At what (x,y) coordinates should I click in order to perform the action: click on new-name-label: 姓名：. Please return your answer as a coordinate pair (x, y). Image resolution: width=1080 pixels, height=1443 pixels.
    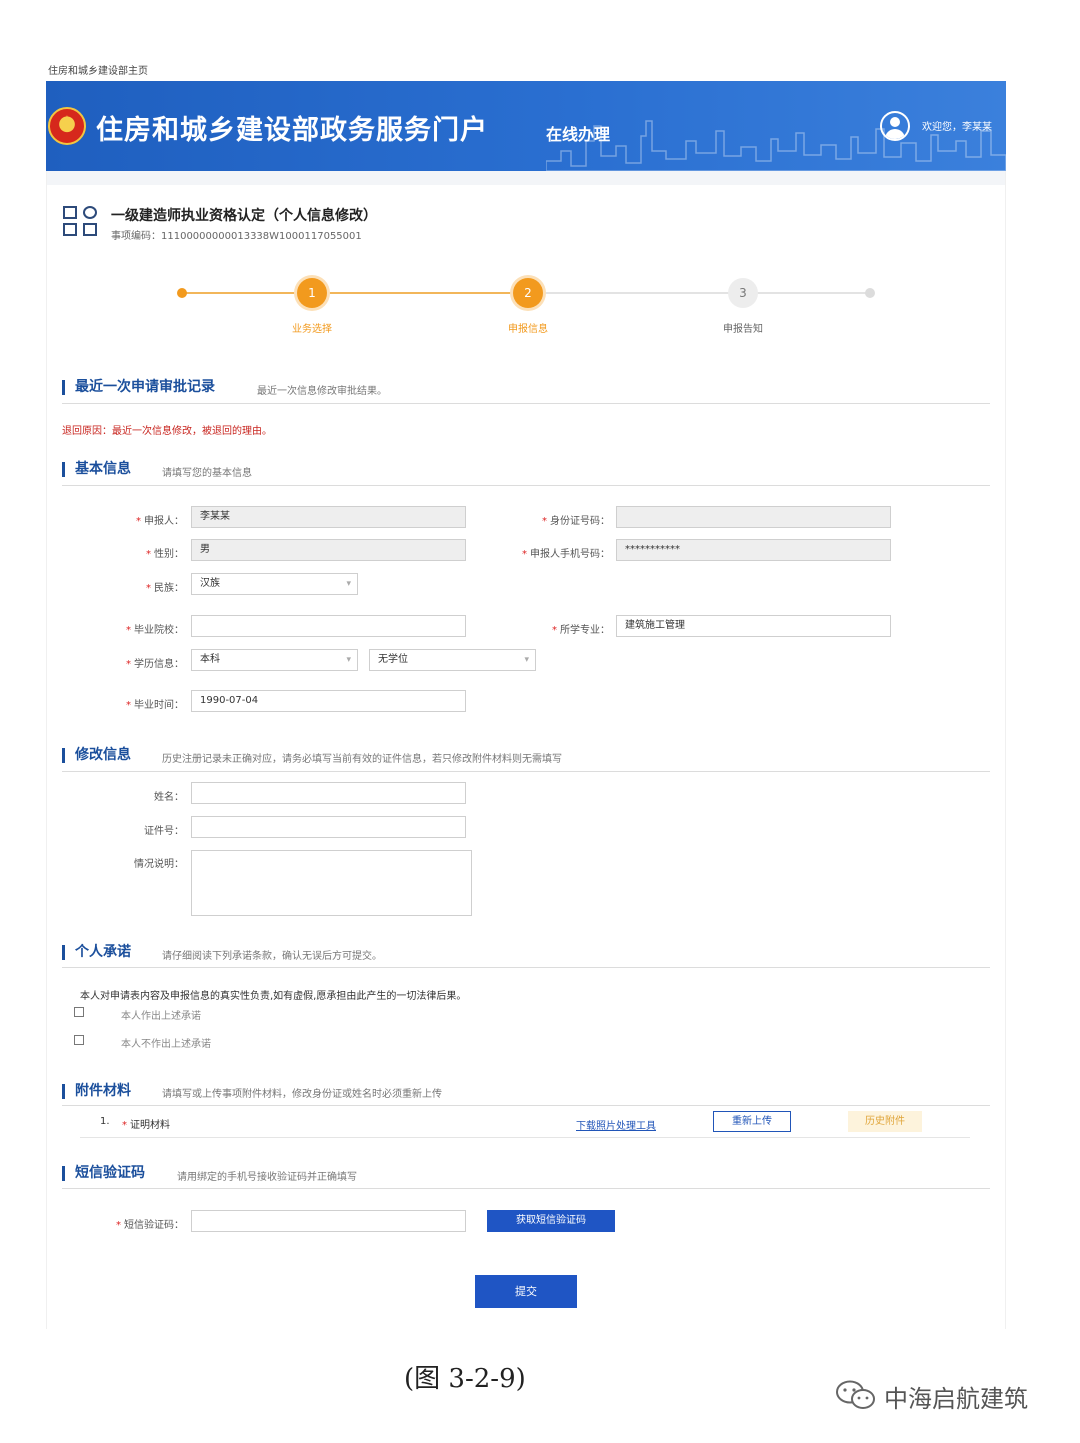
    Looking at the image, I should click on (169, 797).